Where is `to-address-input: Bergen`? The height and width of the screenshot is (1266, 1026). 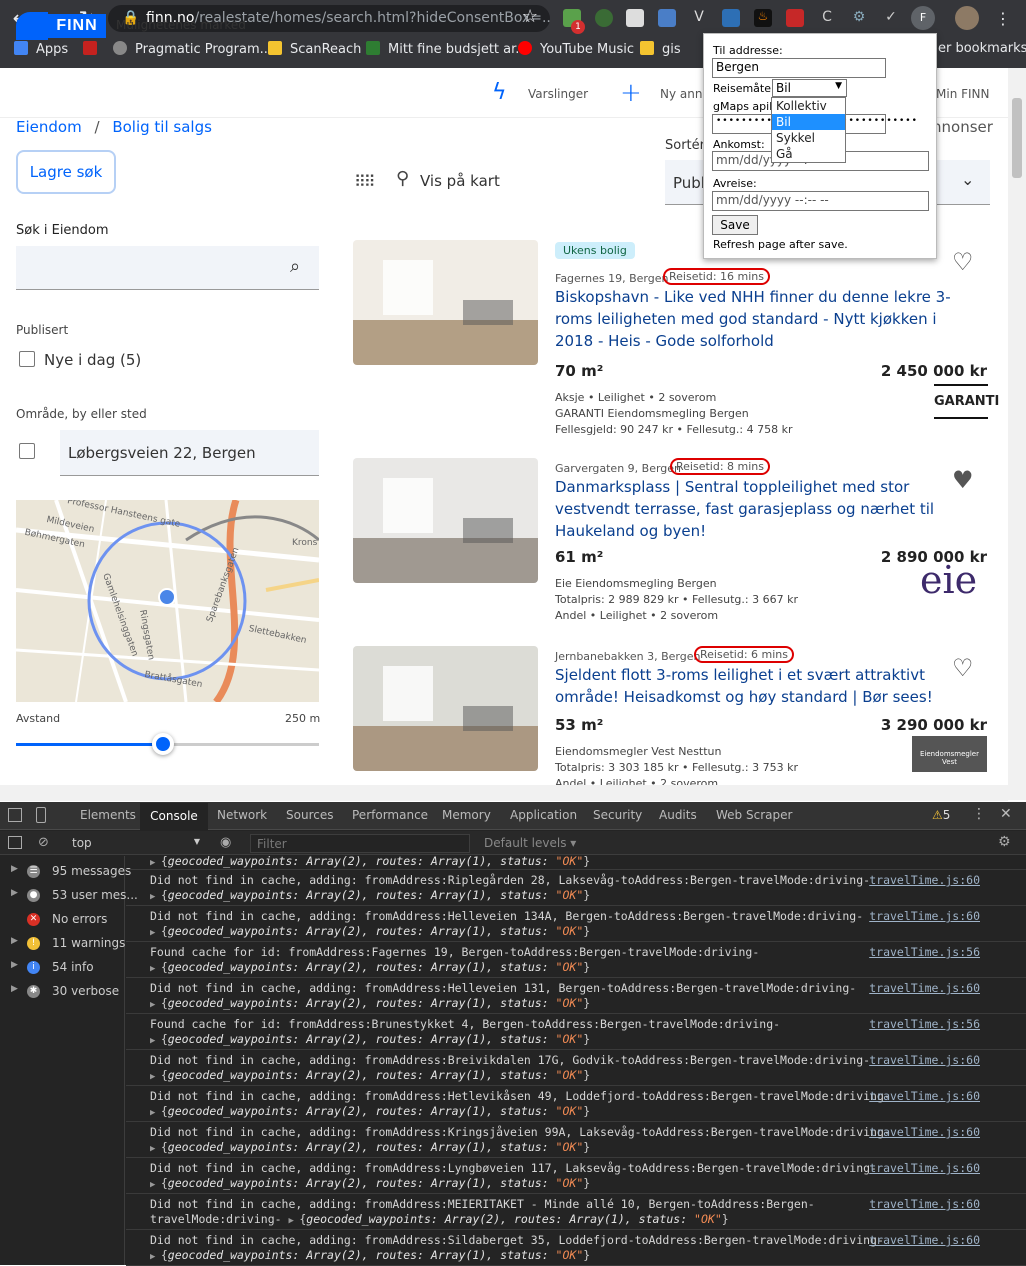
to-address-input: Bergen is located at coordinates (799, 68).